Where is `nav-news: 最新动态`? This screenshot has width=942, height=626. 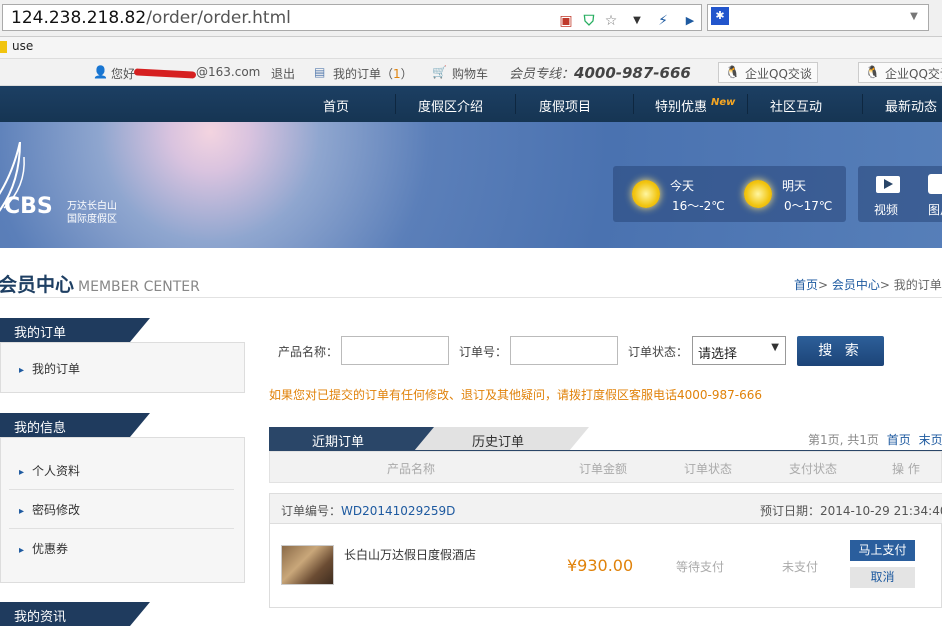
nav-news: 最新动态 is located at coordinates (911, 105).